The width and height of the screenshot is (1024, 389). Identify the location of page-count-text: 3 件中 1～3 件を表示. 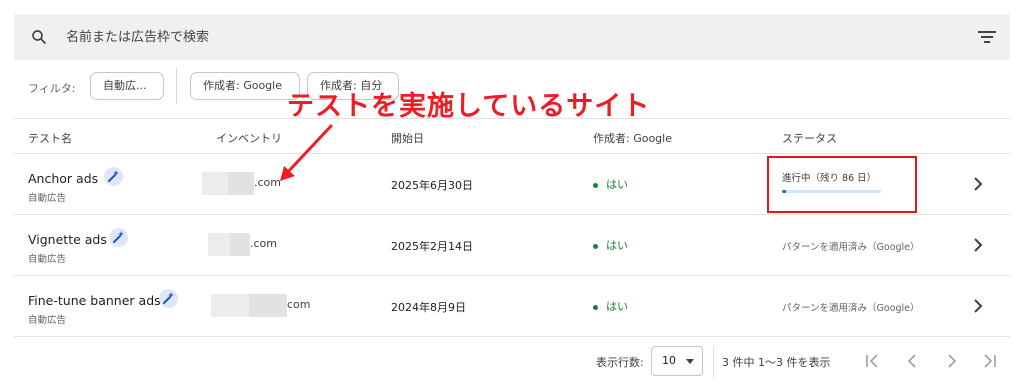
(776, 362).